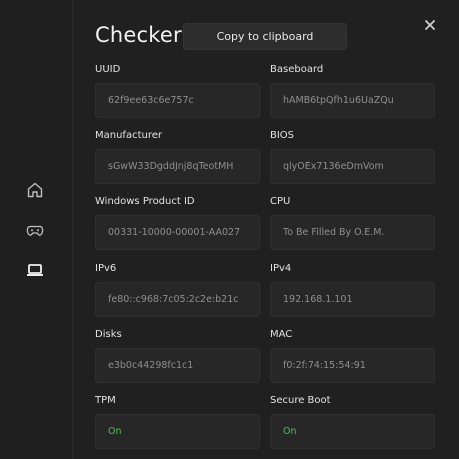  Describe the element at coordinates (352, 365) in the screenshot. I see `mac-field: f0:2f:74:15:54:91` at that location.